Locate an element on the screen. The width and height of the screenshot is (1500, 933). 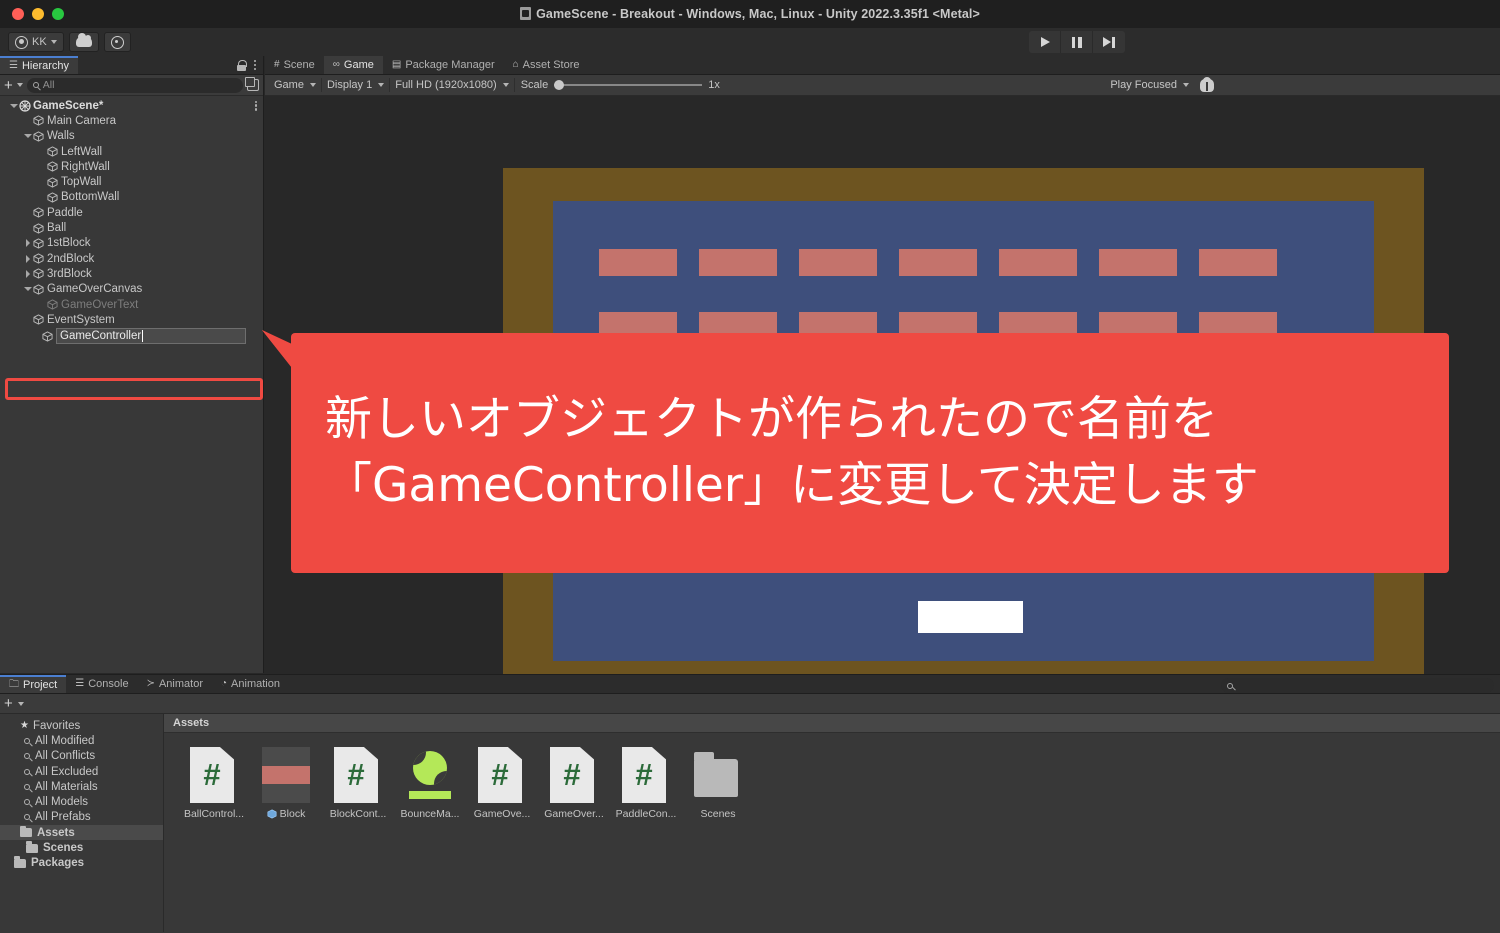
scene-picker-icon is located at coordinates (252, 84).